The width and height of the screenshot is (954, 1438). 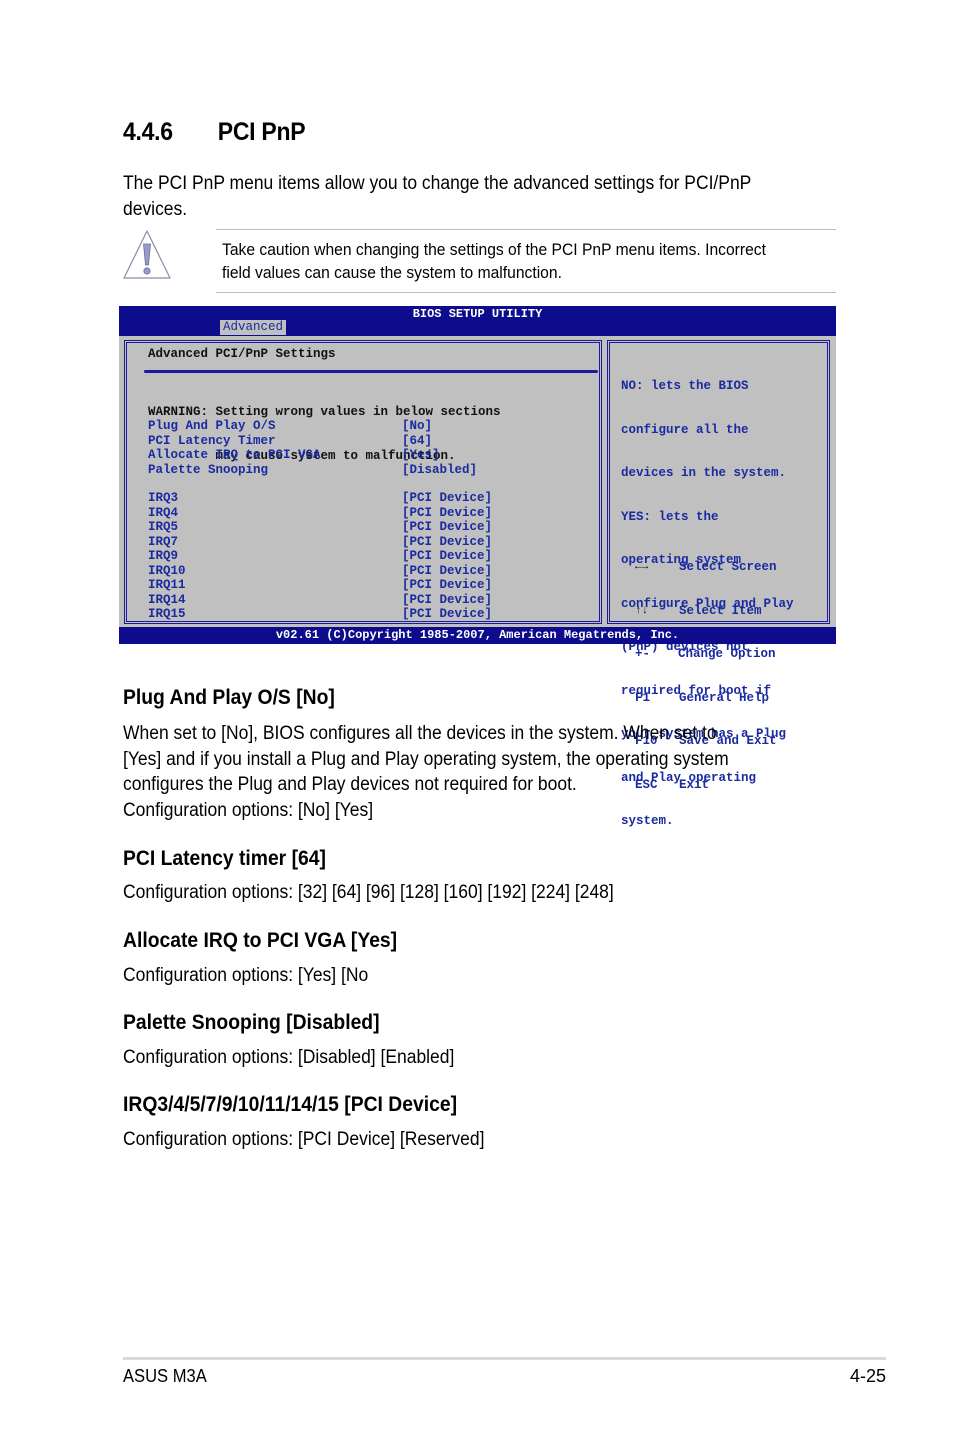 What do you see at coordinates (320, 527) in the screenshot?
I see `irq-row: IRQ5 [PCI Device]` at bounding box center [320, 527].